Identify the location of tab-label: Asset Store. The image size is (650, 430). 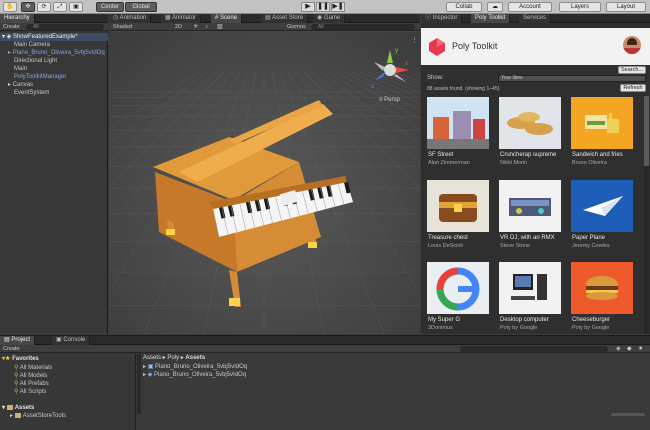
(288, 18).